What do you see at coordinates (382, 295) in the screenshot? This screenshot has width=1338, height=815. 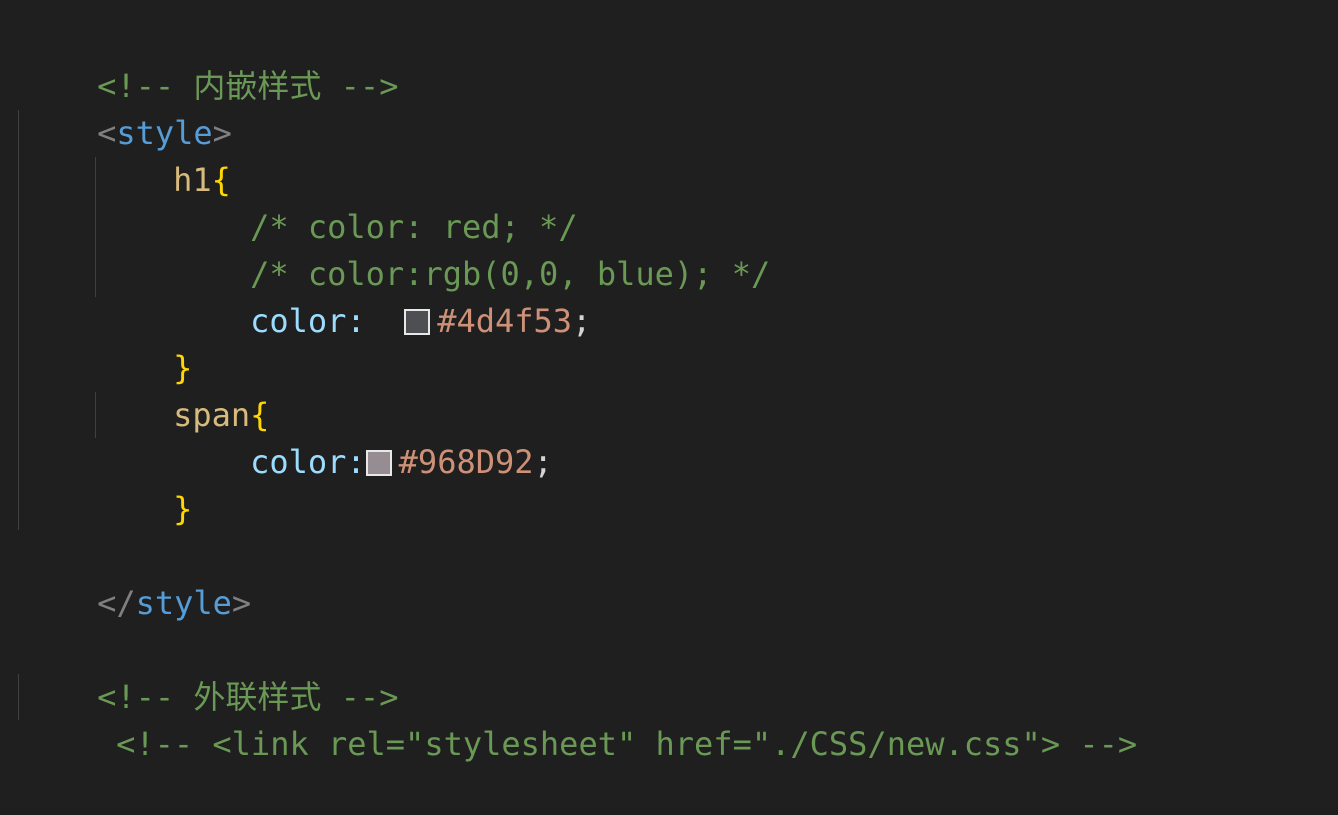 I see `code-line-6: color: #4d4f53;` at bounding box center [382, 295].